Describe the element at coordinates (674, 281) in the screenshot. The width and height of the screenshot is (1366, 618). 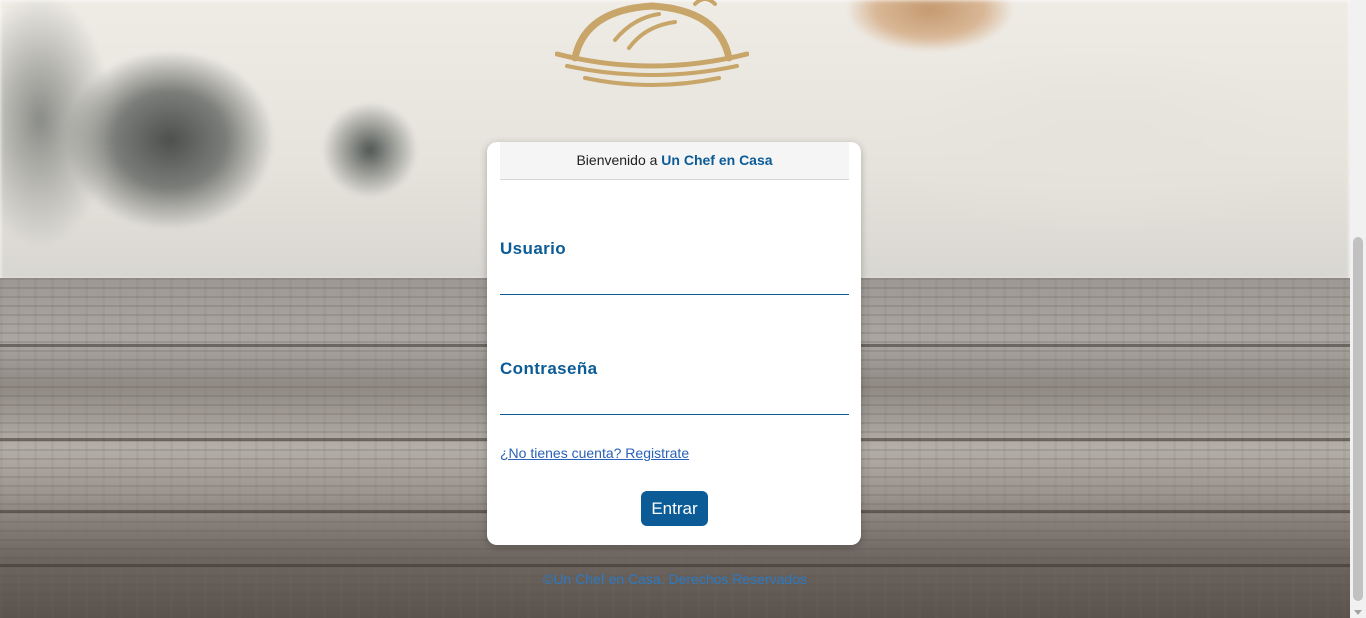
I see `username-input` at that location.